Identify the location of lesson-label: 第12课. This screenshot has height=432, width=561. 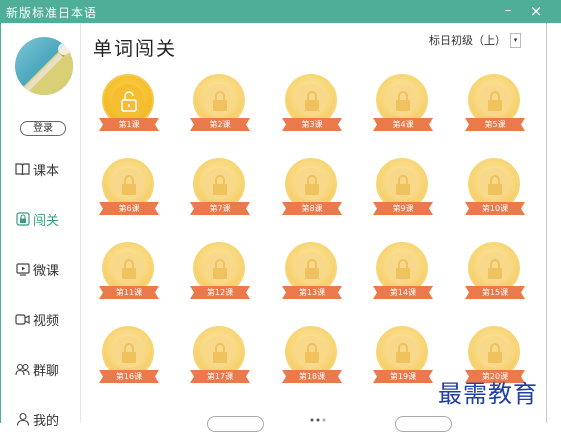
(220, 292).